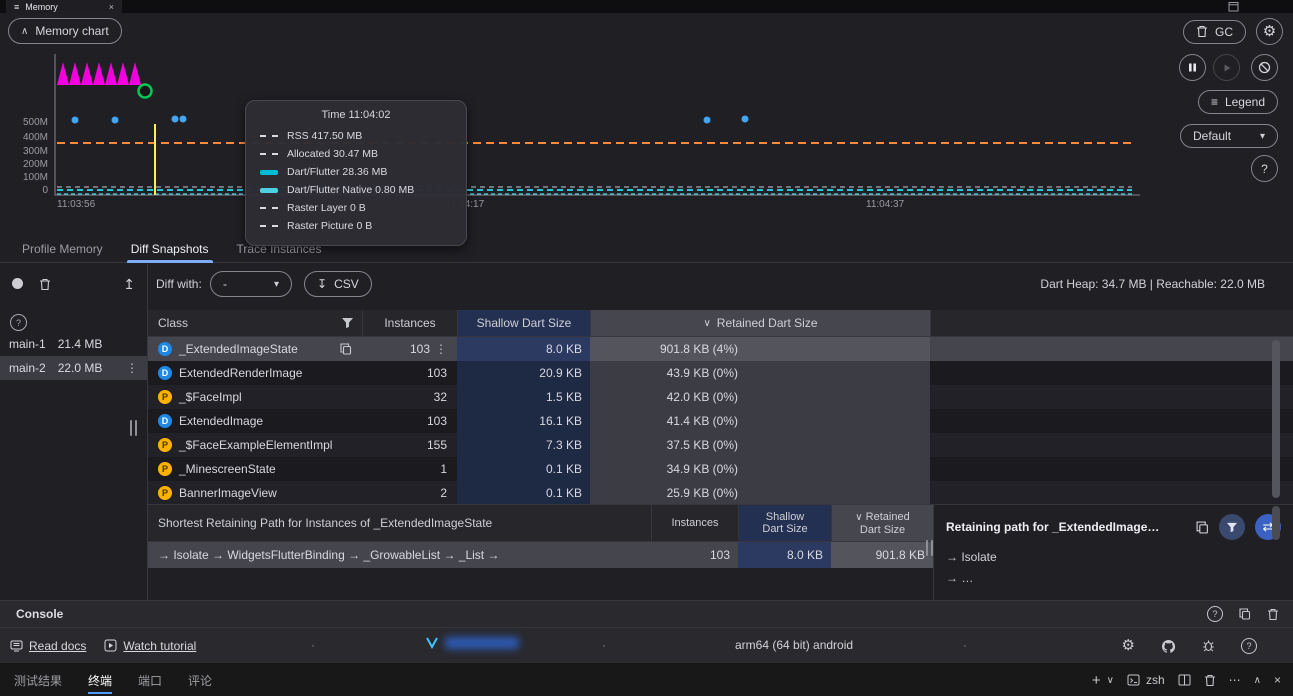 Image resolution: width=1293 pixels, height=696 pixels. Describe the element at coordinates (1214, 31) in the screenshot. I see `gc-button: GC` at that location.